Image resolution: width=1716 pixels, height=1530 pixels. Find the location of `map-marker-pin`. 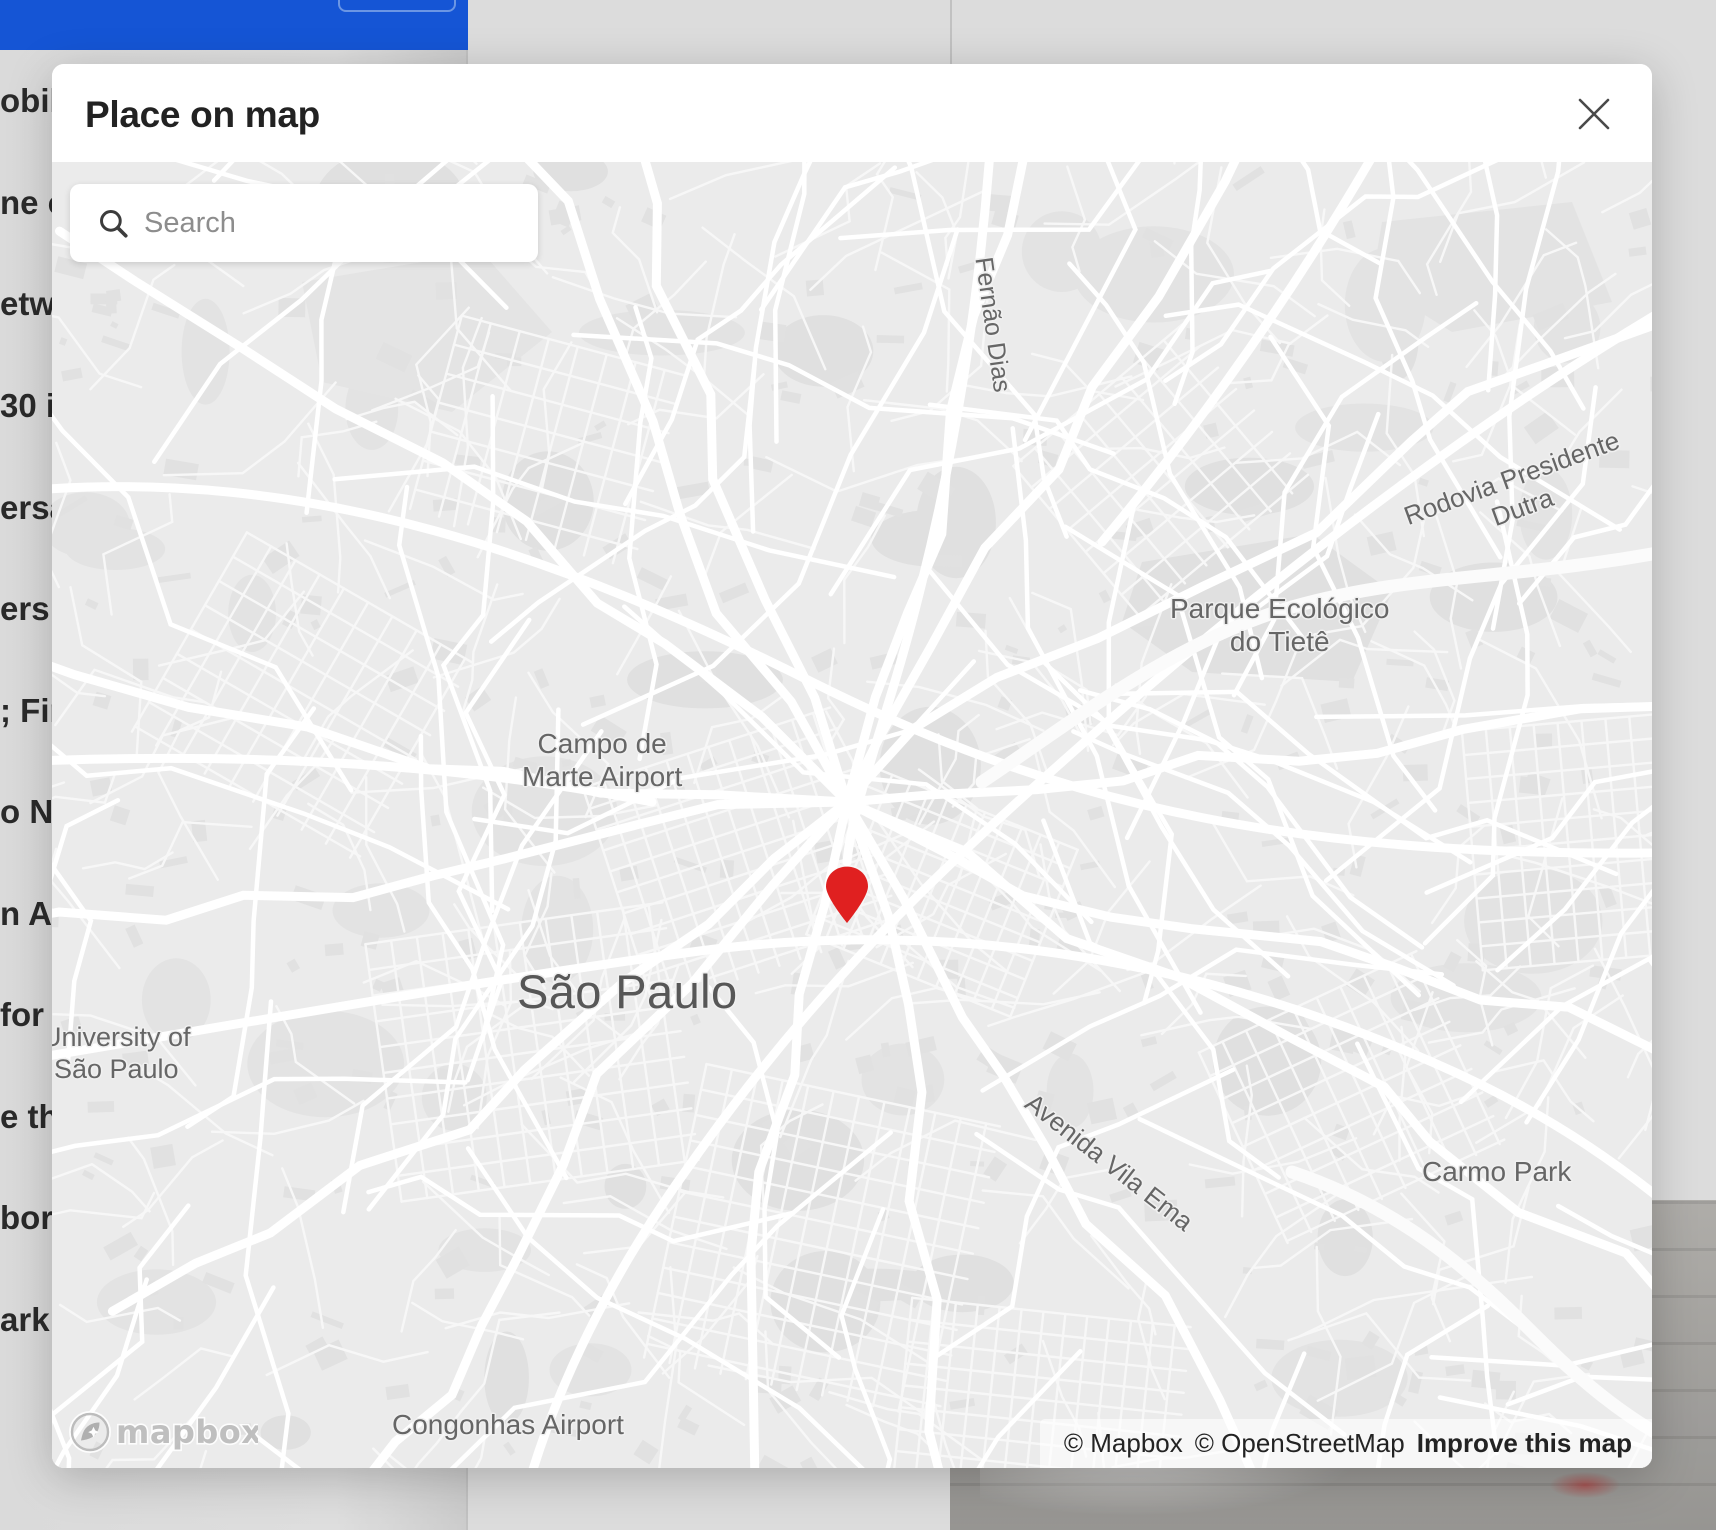

map-marker-pin is located at coordinates (847, 895).